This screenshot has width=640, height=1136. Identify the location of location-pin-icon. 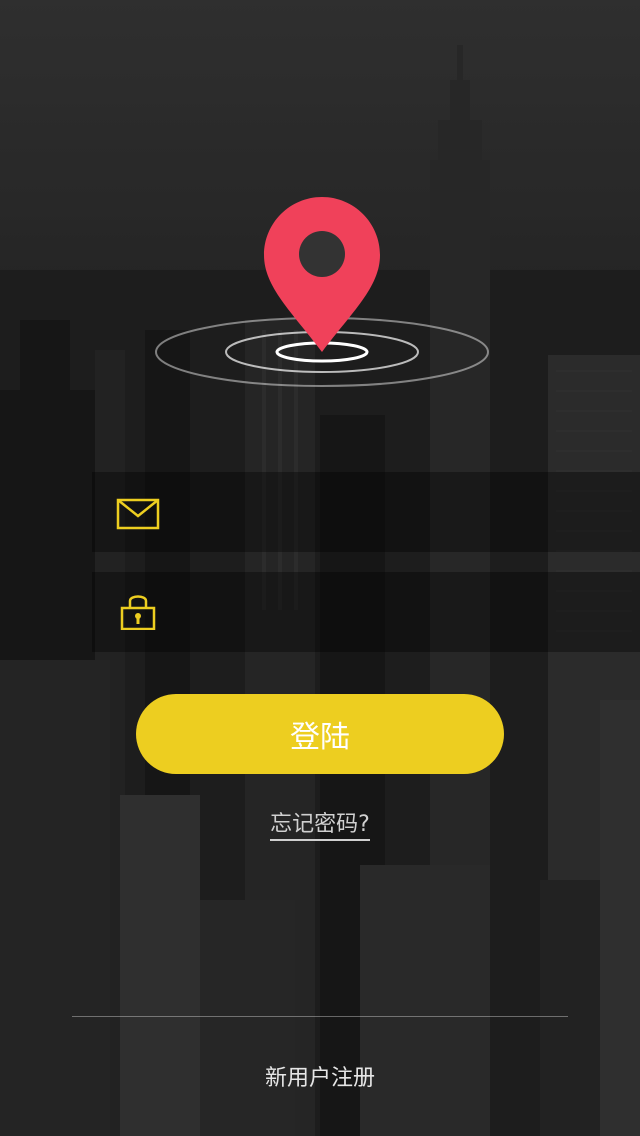
(322, 292).